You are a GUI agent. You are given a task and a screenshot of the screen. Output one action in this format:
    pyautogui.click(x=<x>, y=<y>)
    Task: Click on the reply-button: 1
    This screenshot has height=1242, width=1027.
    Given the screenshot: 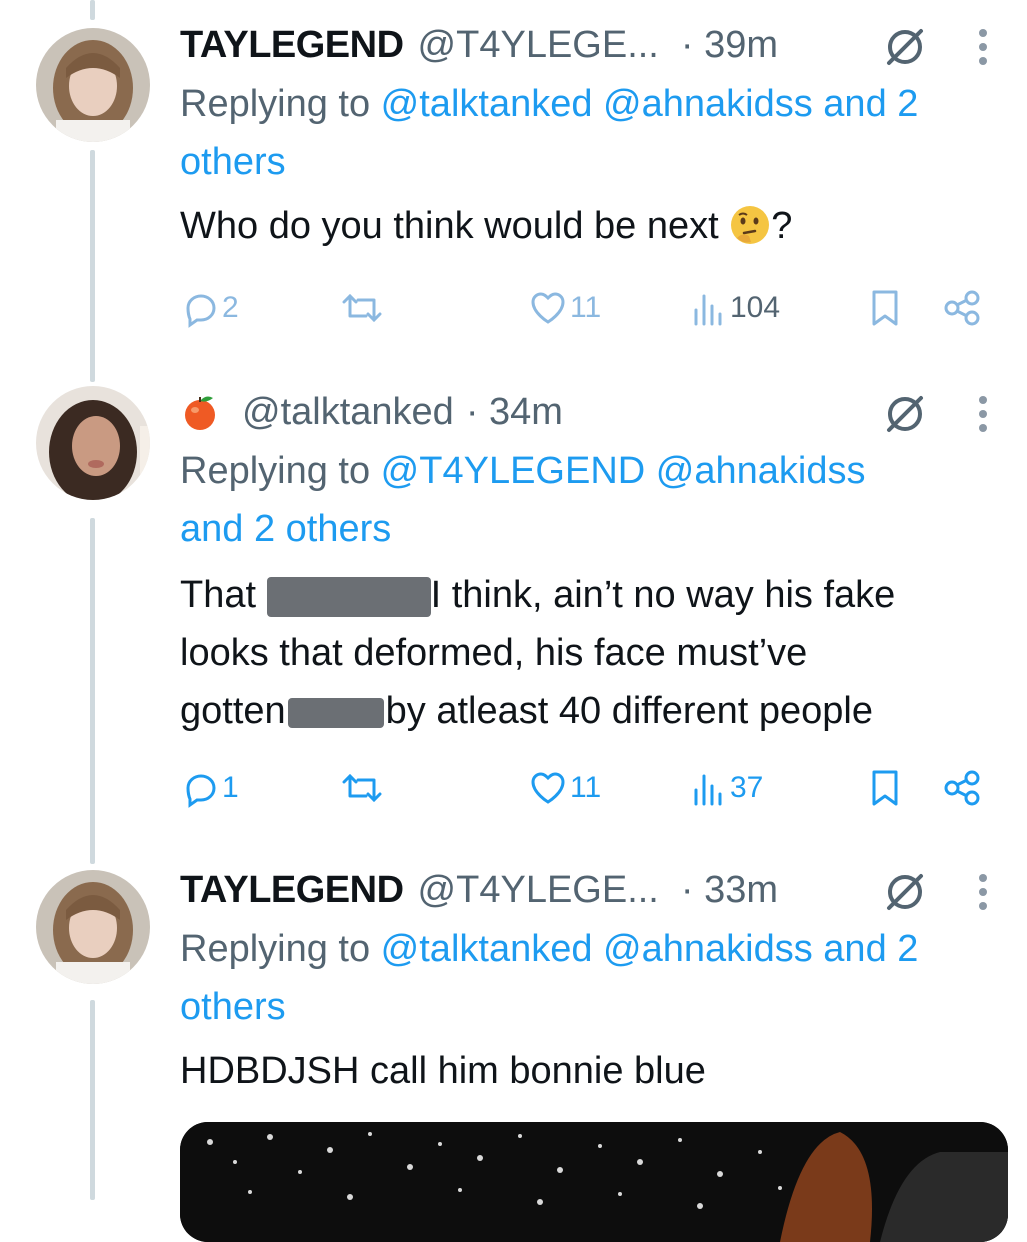 What is the action you would take?
    pyautogui.click(x=209, y=788)
    